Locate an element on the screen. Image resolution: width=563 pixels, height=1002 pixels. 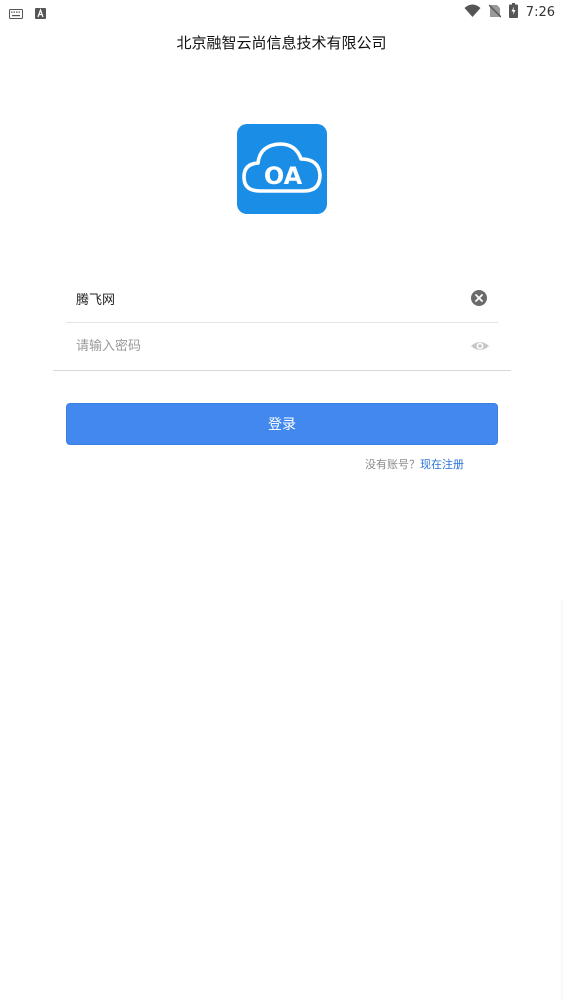
status-left is located at coordinates (27, 13).